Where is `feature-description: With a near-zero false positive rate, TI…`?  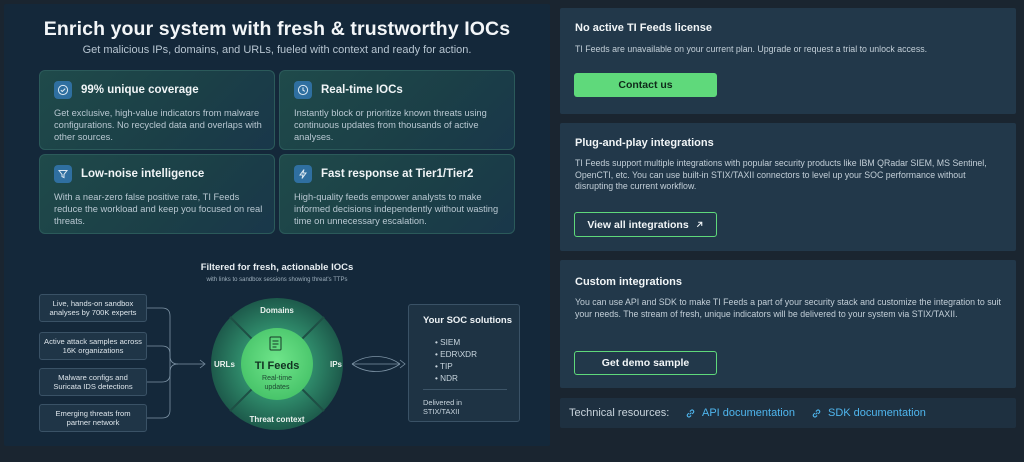
feature-description: With a near-zero false positive rate, TI… is located at coordinates (158, 209).